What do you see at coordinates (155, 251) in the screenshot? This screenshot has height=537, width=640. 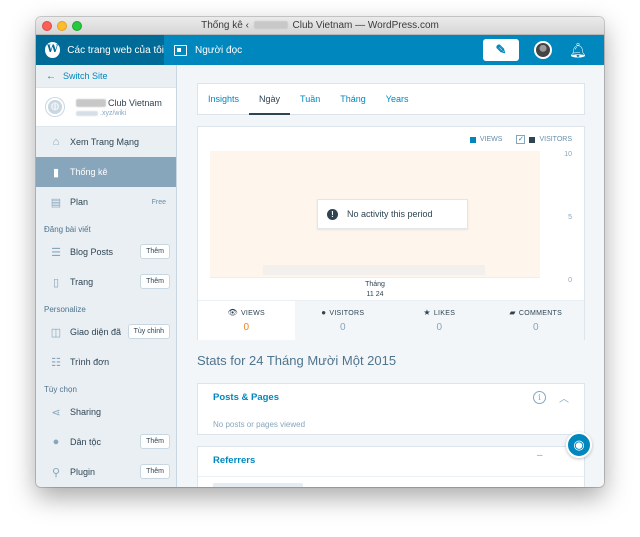 I see `add-post-button: Thêm` at bounding box center [155, 251].